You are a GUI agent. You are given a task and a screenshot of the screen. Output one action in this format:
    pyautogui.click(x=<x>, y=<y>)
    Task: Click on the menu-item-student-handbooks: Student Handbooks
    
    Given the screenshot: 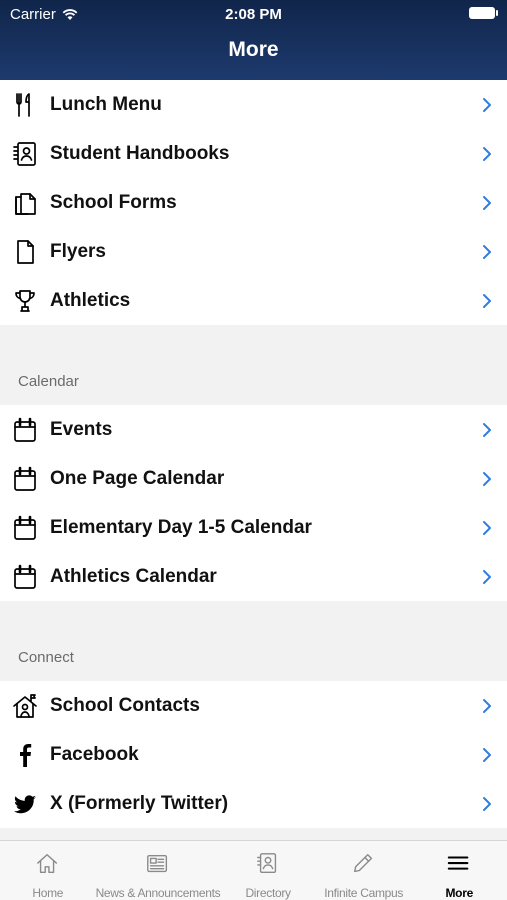 What is the action you would take?
    pyautogui.click(x=253, y=153)
    